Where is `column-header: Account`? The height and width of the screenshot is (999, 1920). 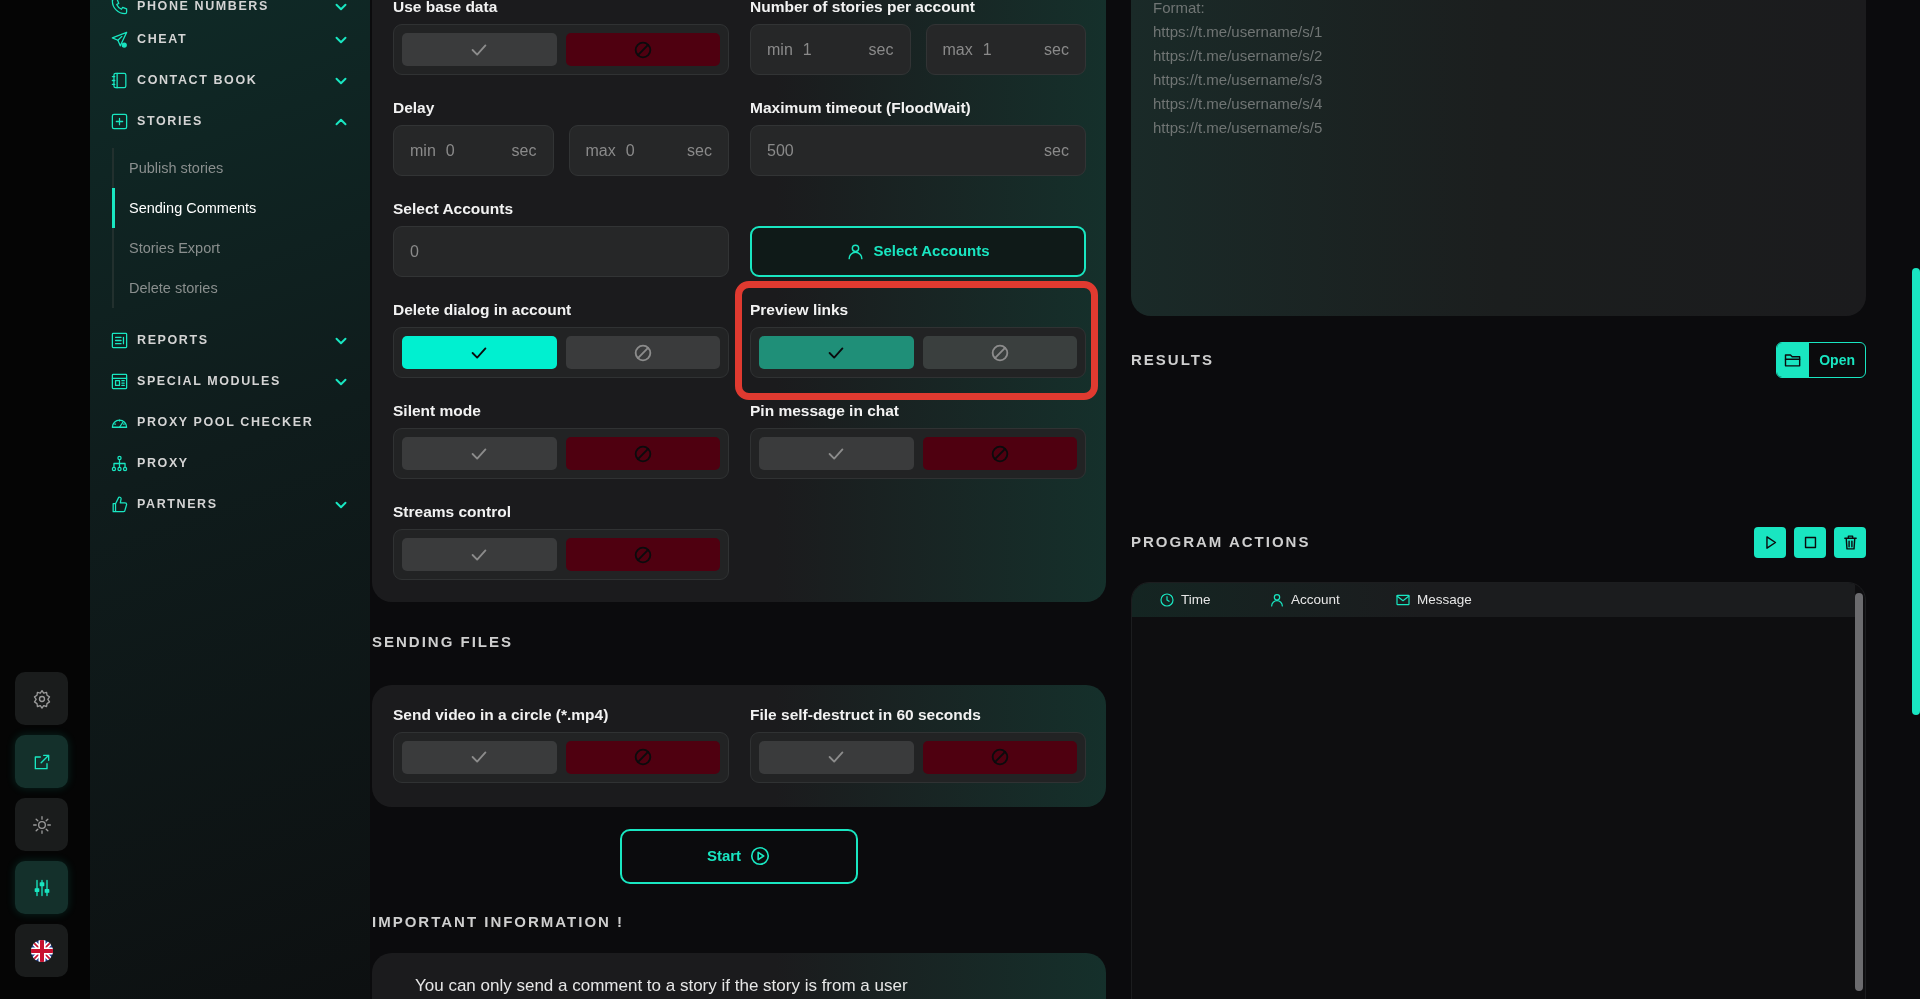 column-header: Account is located at coordinates (1332, 600).